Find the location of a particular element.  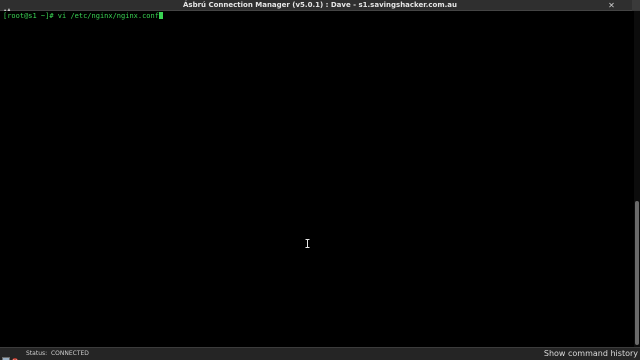

title-bar-edge is located at coordinates (636, 5).